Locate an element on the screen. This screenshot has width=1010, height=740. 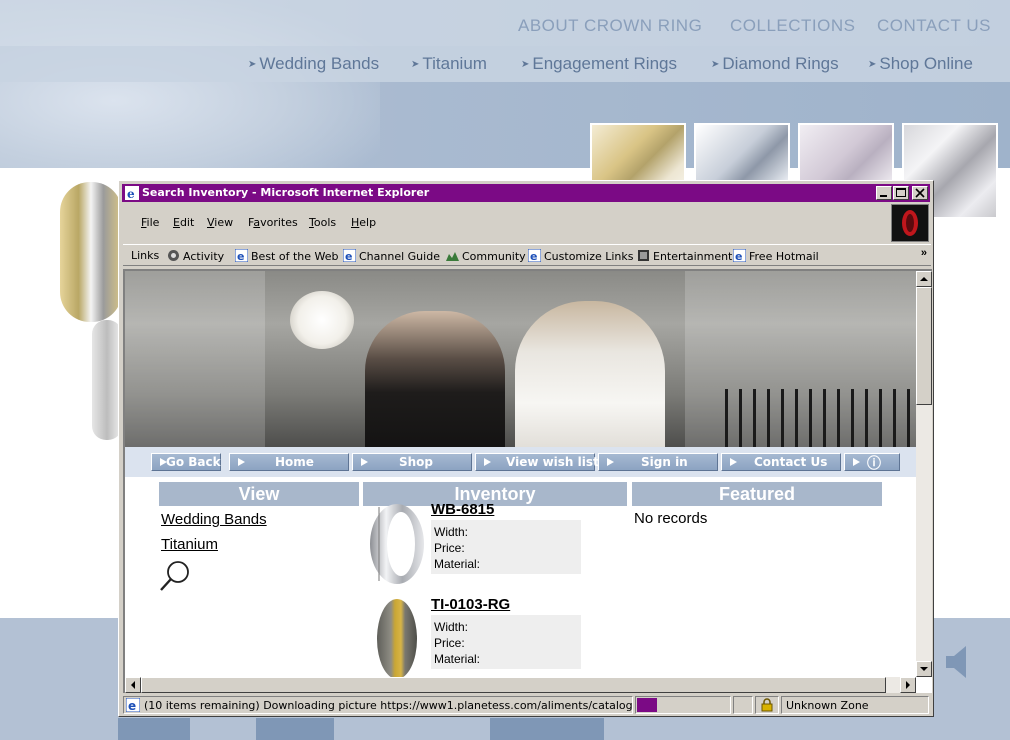
fence-shape is located at coordinates (820, 418).